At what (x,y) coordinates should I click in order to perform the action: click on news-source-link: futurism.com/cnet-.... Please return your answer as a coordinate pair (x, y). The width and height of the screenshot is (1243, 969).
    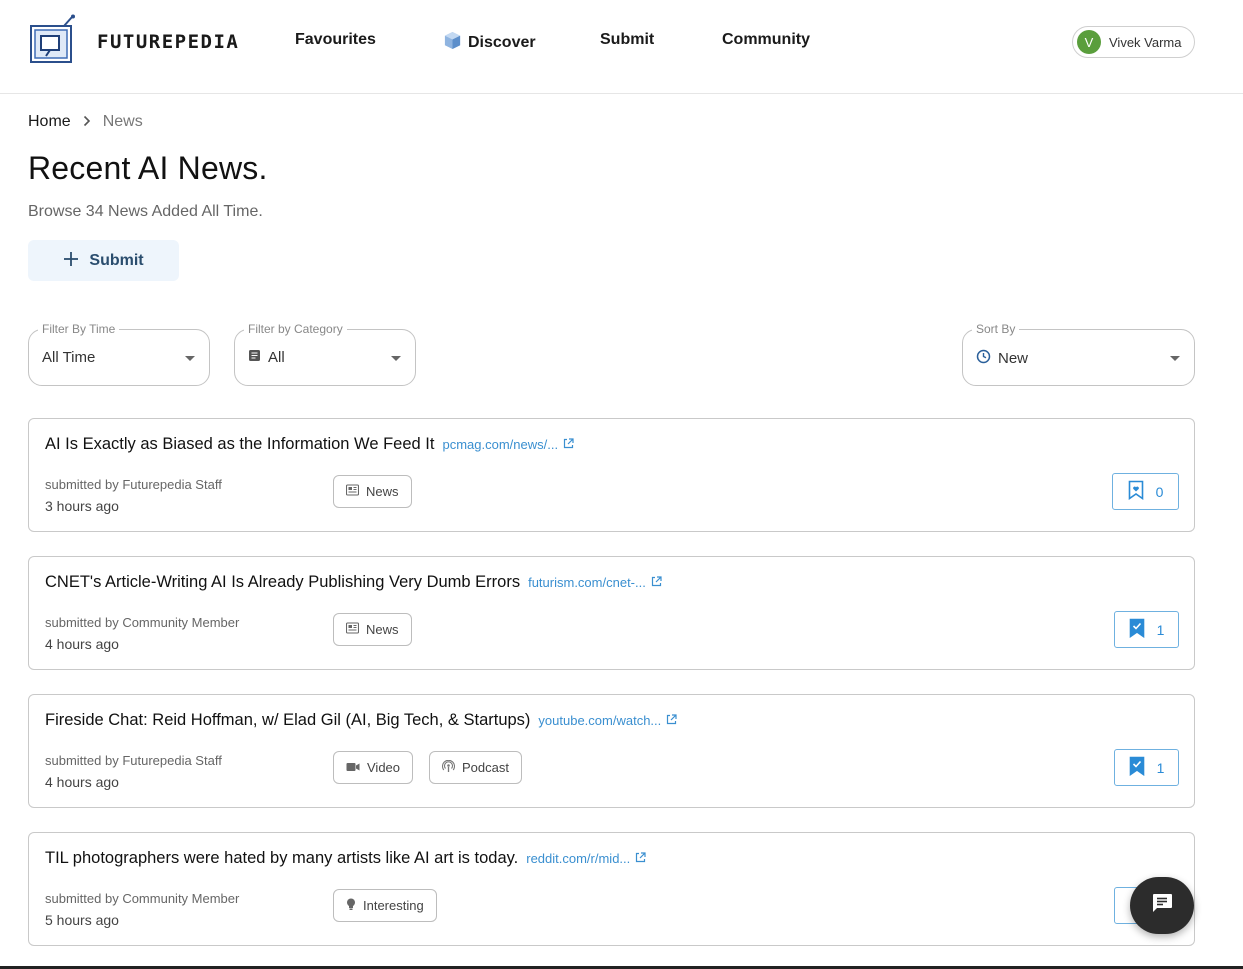
    Looking at the image, I should click on (595, 582).